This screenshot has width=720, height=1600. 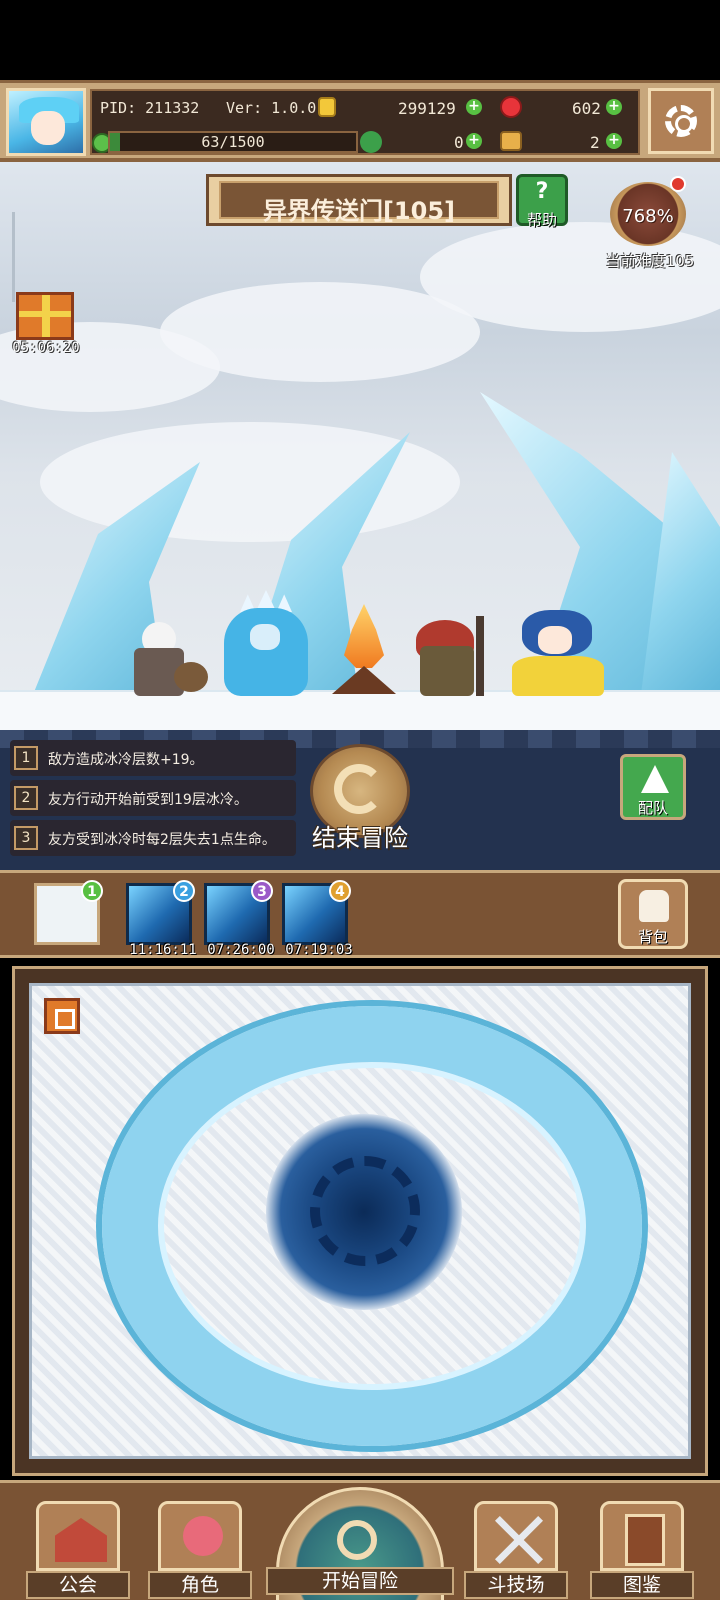 I want to click on key-amount: 2, so click(x=595, y=142).